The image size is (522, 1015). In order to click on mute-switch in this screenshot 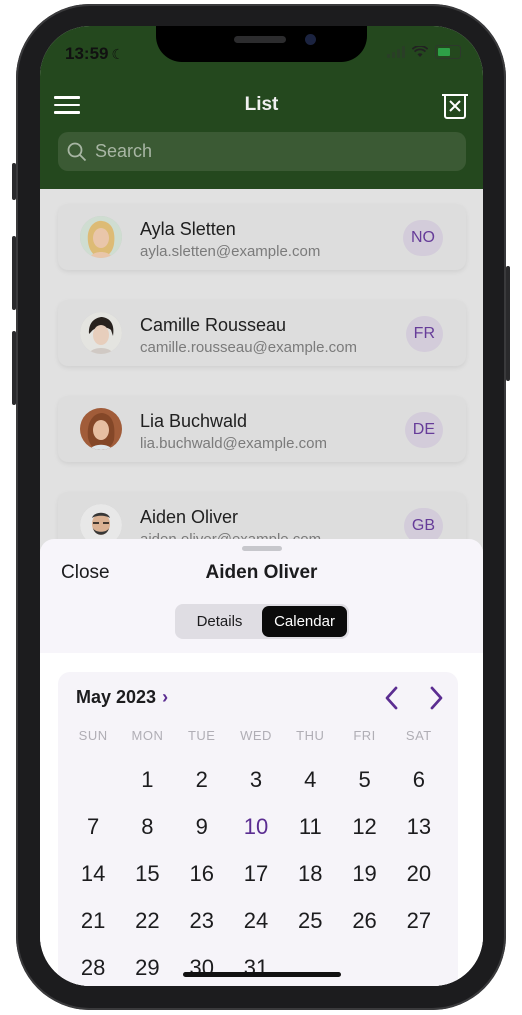, I will do `click(14, 181)`.